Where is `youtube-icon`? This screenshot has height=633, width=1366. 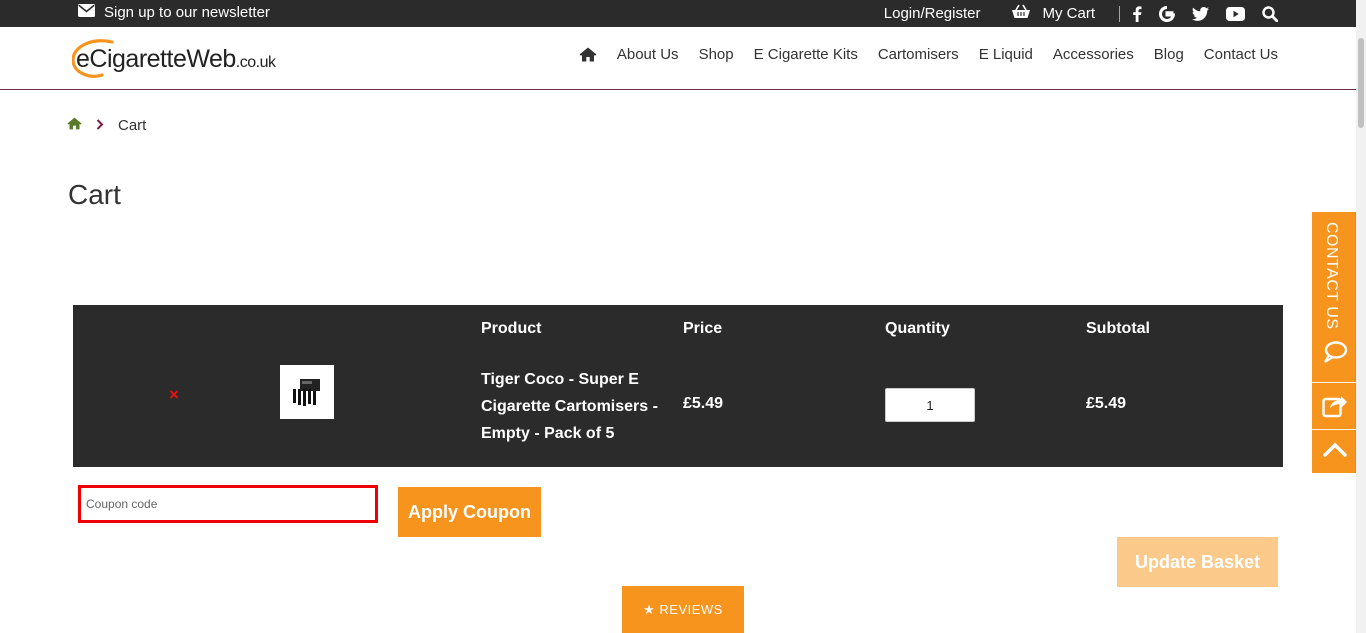 youtube-icon is located at coordinates (1235, 13).